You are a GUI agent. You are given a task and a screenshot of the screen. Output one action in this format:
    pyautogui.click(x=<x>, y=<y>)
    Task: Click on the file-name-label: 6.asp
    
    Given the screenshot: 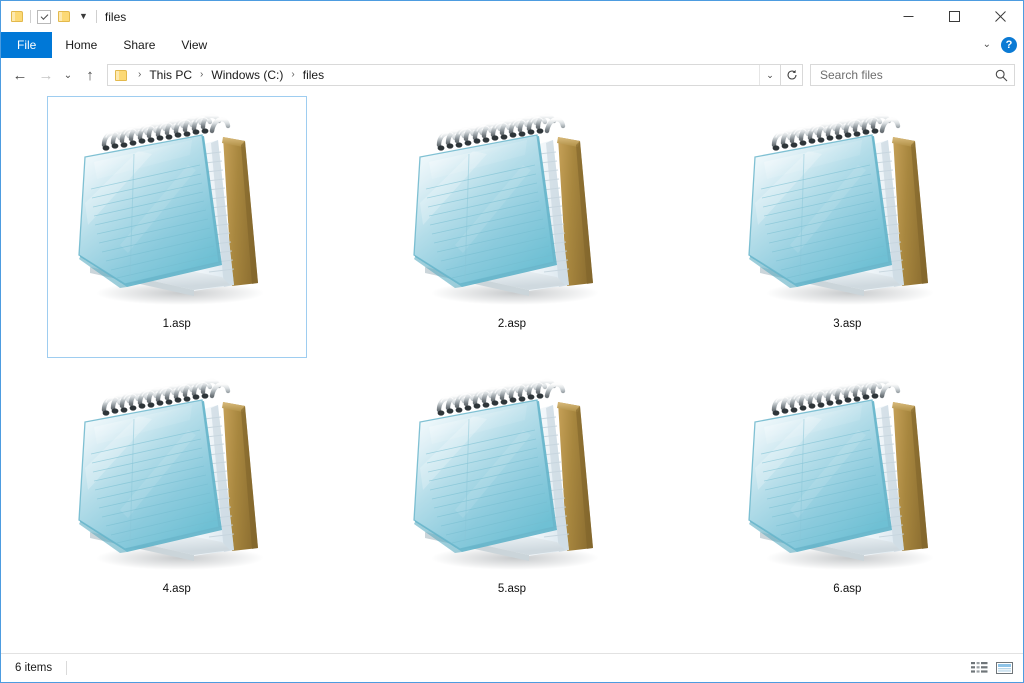 What is the action you would take?
    pyautogui.click(x=847, y=589)
    